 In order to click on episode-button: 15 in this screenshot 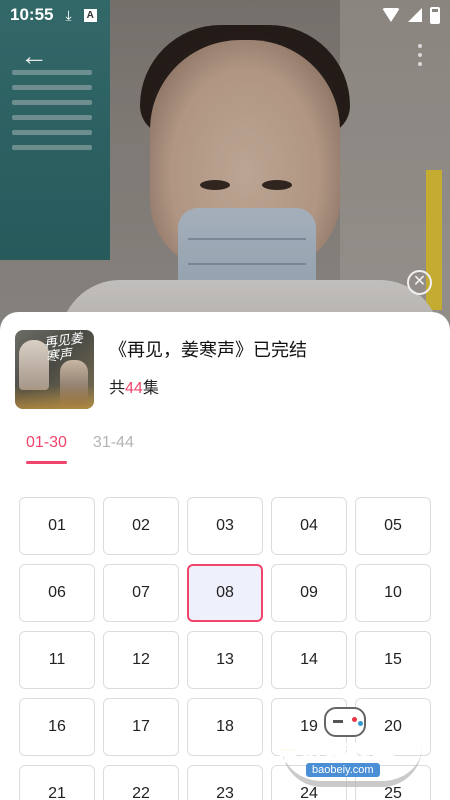, I will do `click(393, 660)`.